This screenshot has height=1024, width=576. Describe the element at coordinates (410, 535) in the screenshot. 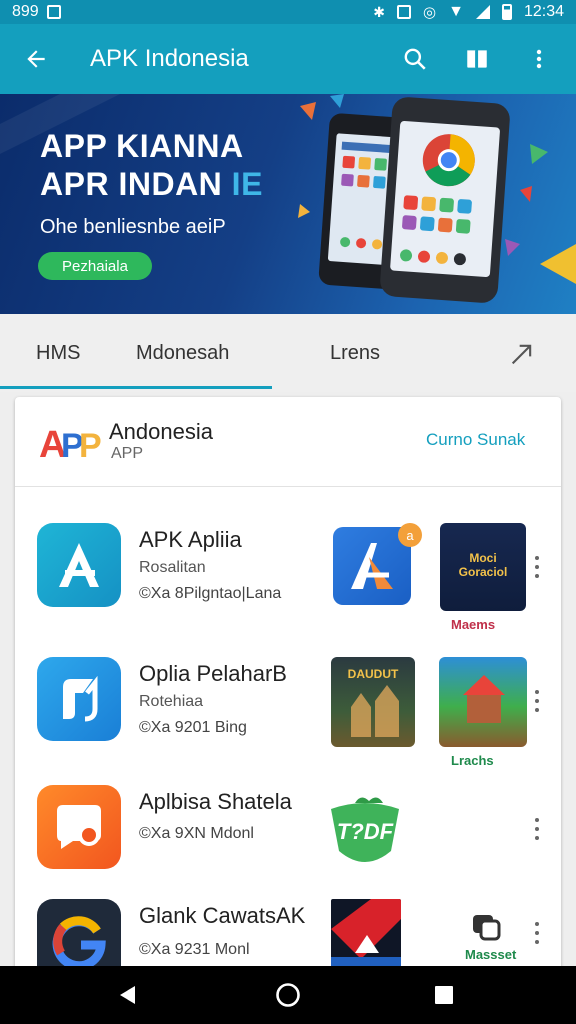

I see `update-badge: a` at that location.